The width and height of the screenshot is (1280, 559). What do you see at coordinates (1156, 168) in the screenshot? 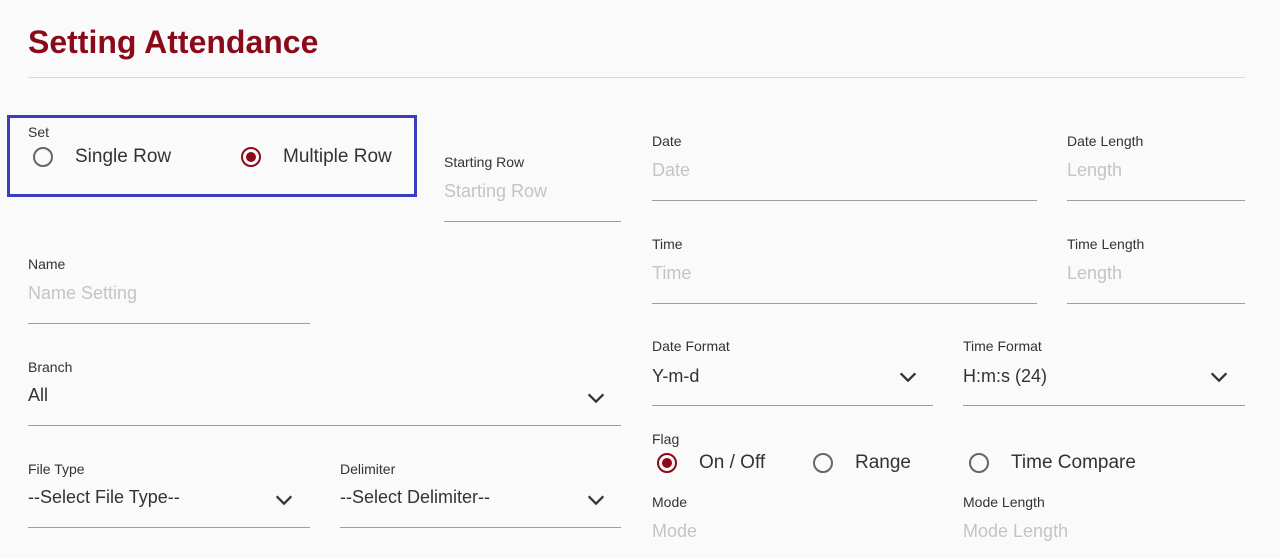
I see `date-length-field: Date Length Length` at bounding box center [1156, 168].